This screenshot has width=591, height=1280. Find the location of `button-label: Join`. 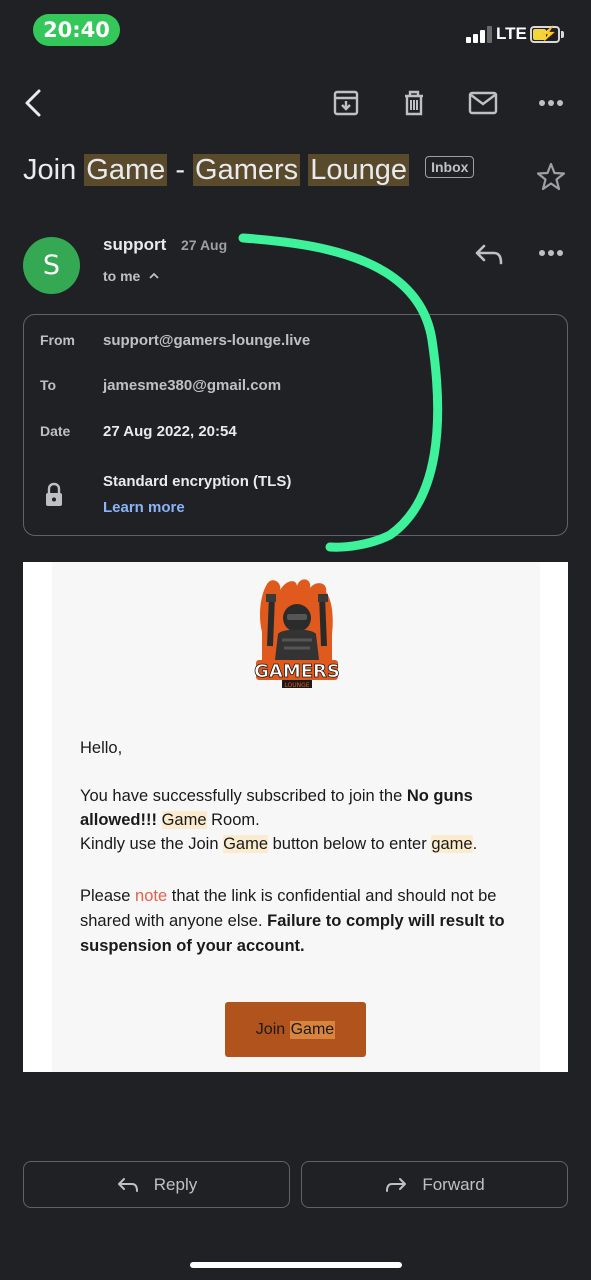

button-label: Join is located at coordinates (270, 1029).